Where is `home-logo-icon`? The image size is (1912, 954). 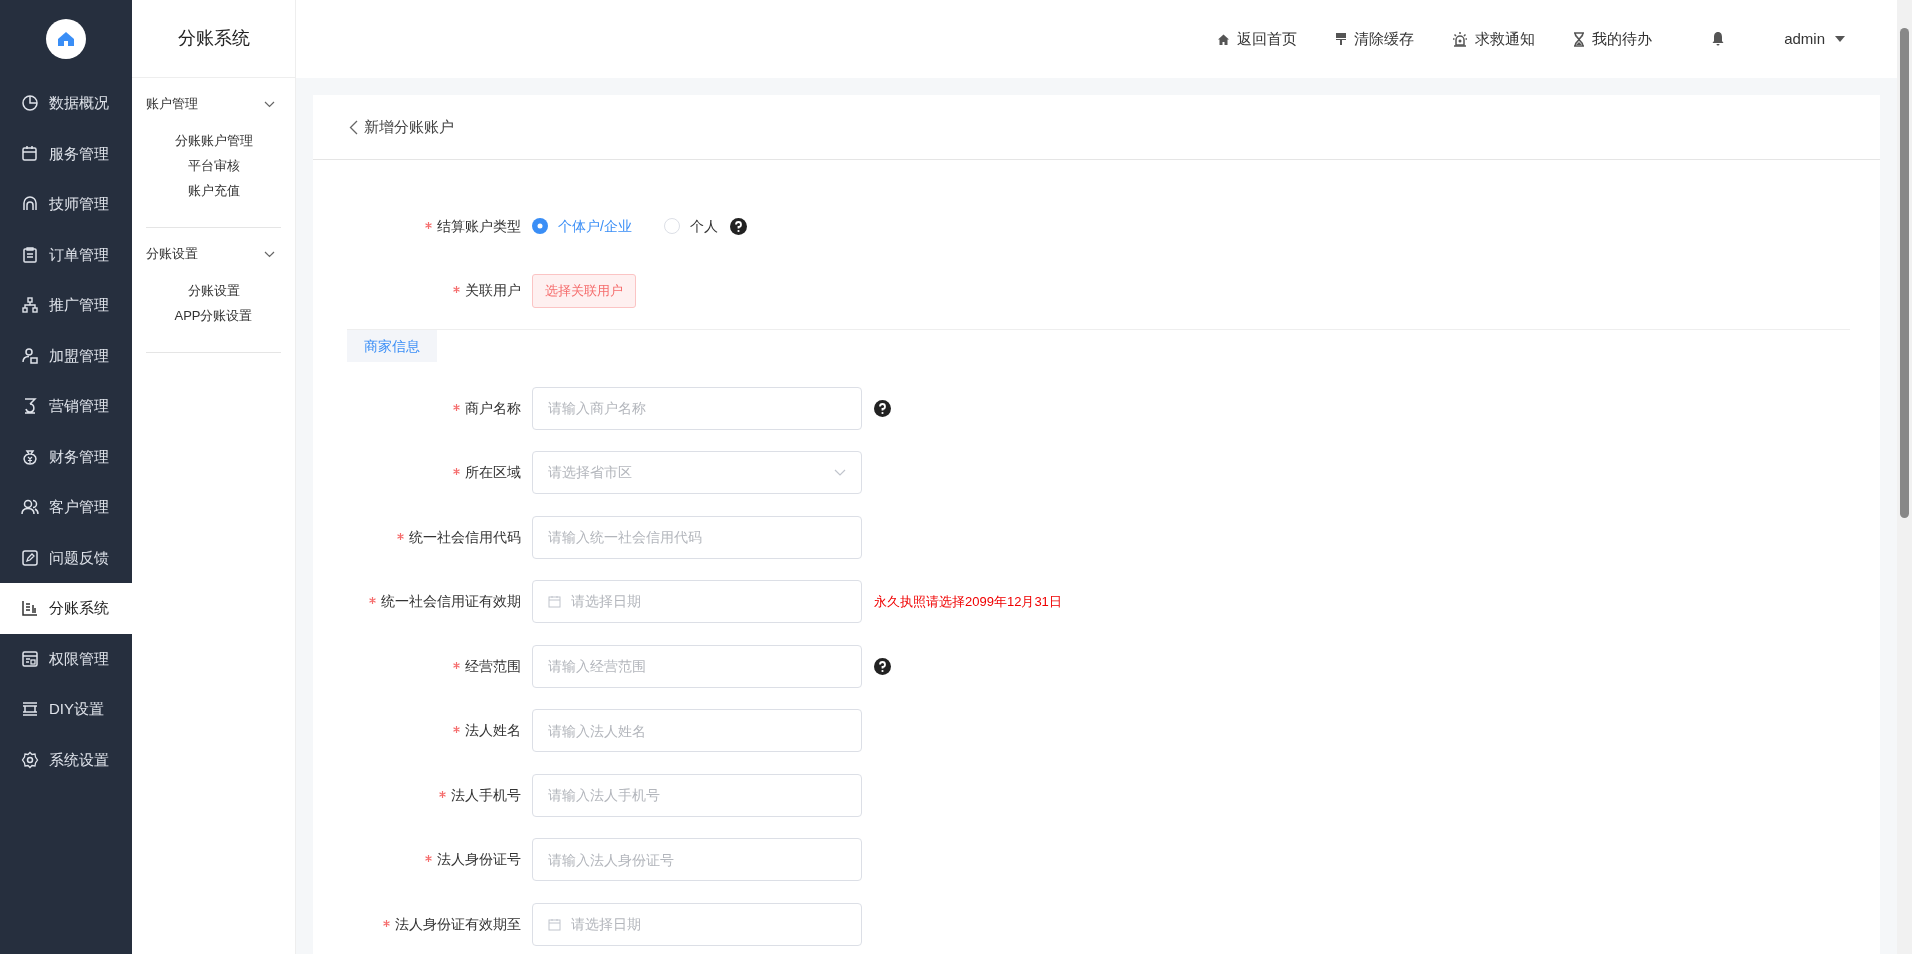
home-logo-icon is located at coordinates (66, 39).